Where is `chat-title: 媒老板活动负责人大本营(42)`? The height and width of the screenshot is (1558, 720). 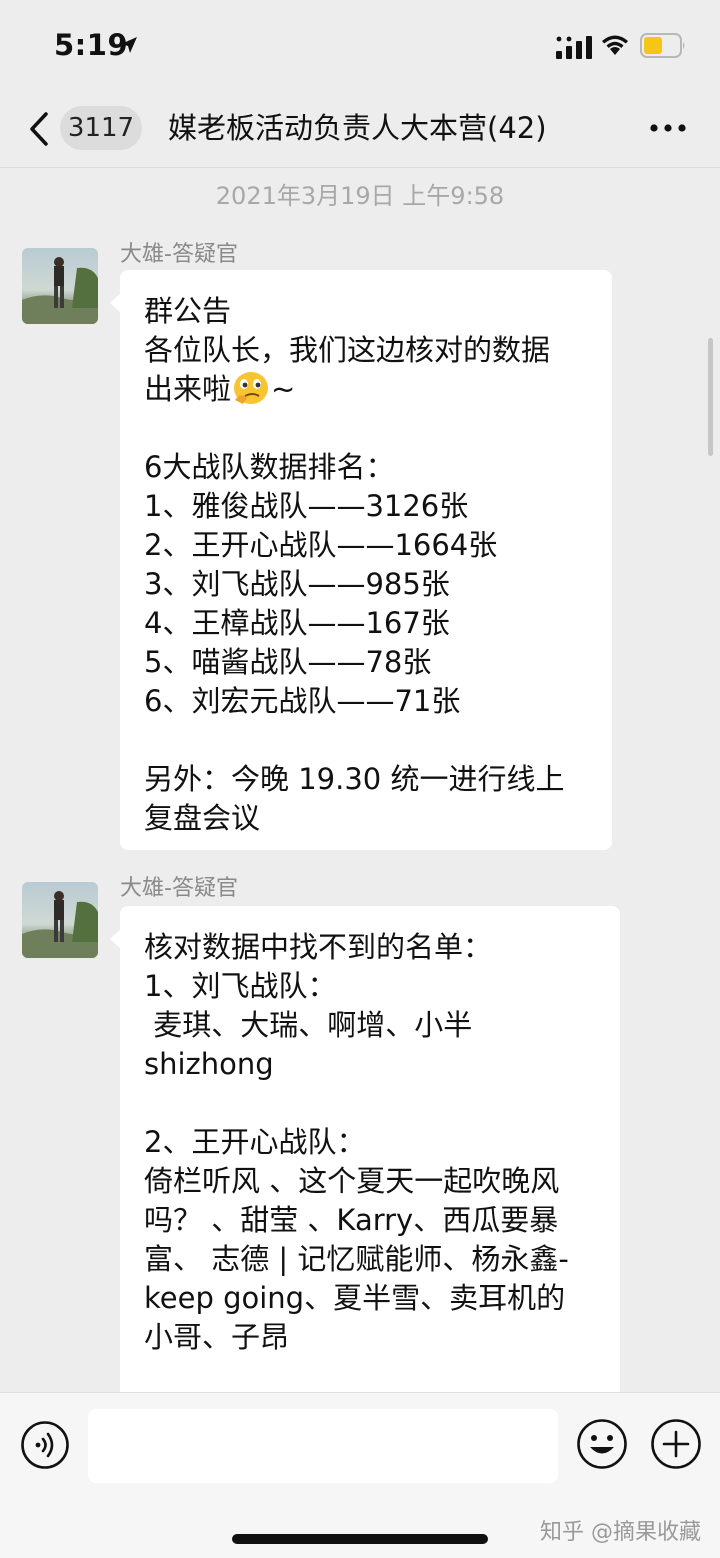
chat-title: 媒老板活动负责人大本营(42) is located at coordinates (357, 128).